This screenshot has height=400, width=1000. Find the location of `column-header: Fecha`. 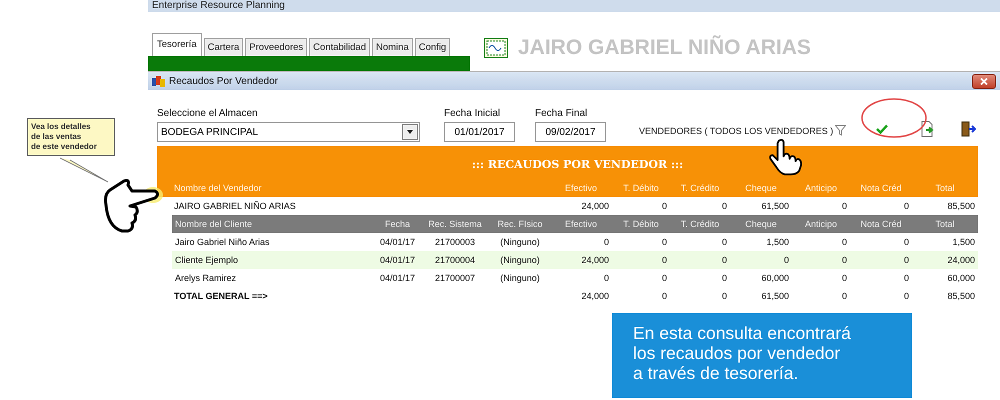

column-header: Fecha is located at coordinates (397, 224).